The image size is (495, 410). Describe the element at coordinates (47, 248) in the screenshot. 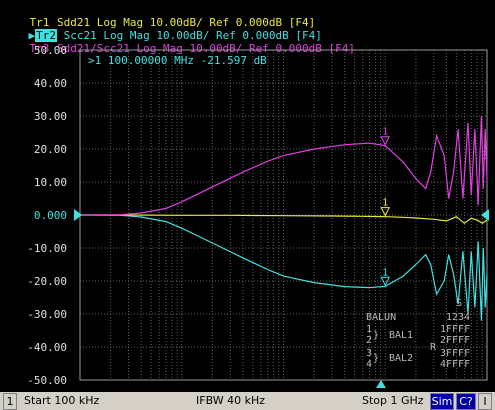

I see `y-tick-label: -10.00` at that location.